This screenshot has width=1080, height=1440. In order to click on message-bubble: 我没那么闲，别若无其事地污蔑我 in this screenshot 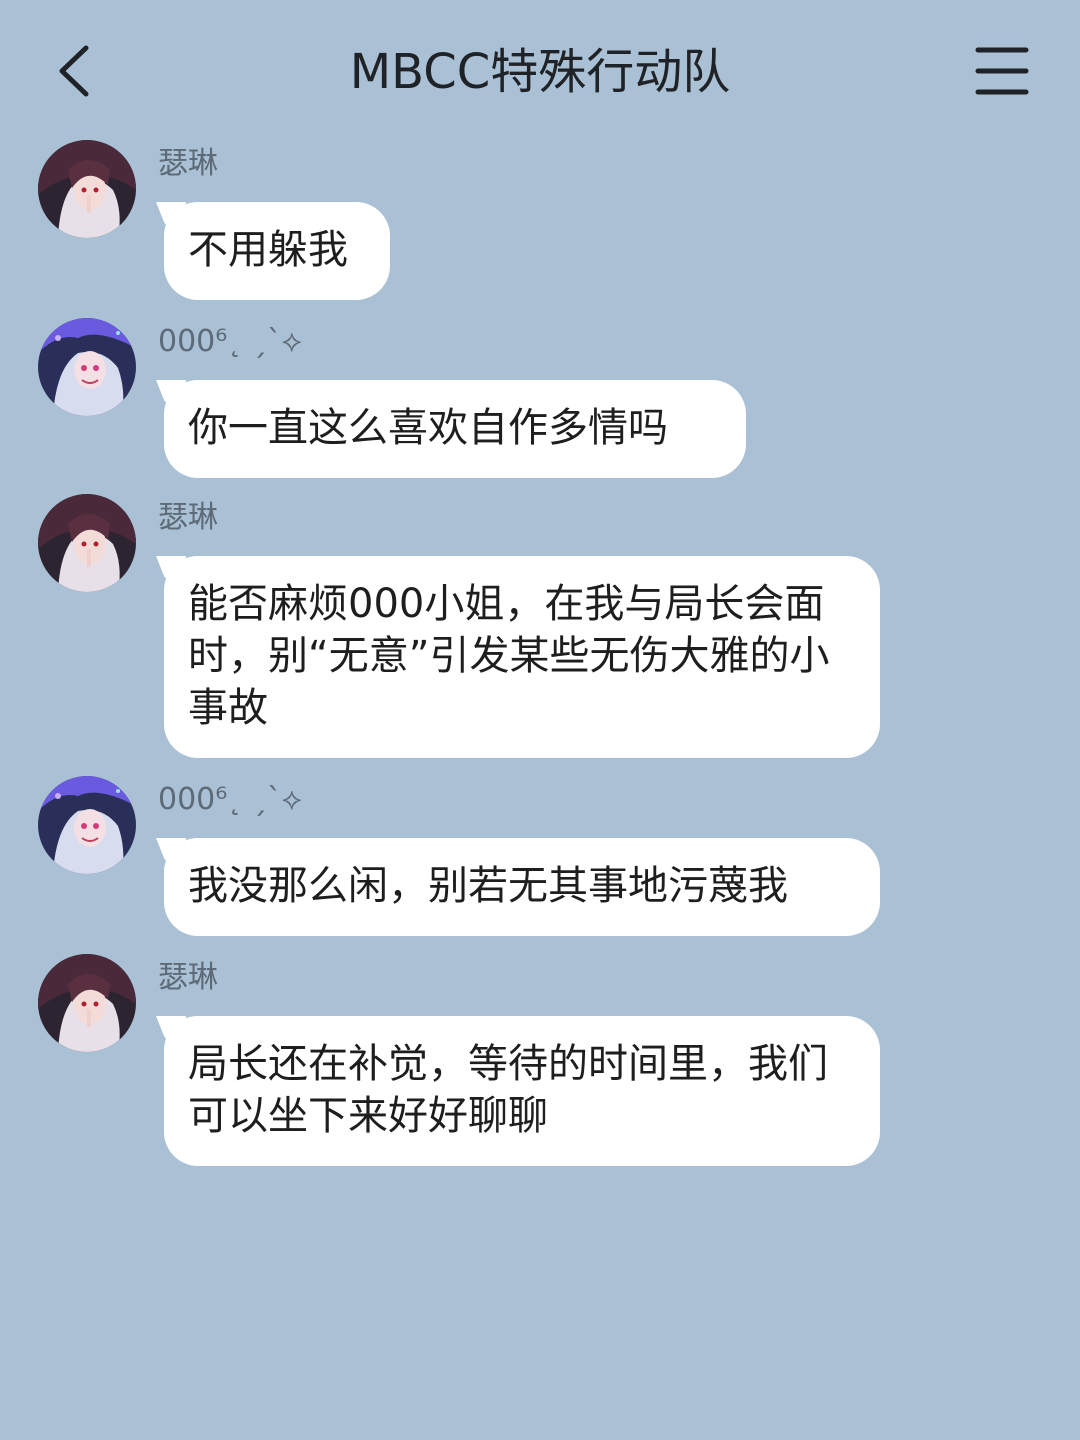, I will do `click(522, 887)`.